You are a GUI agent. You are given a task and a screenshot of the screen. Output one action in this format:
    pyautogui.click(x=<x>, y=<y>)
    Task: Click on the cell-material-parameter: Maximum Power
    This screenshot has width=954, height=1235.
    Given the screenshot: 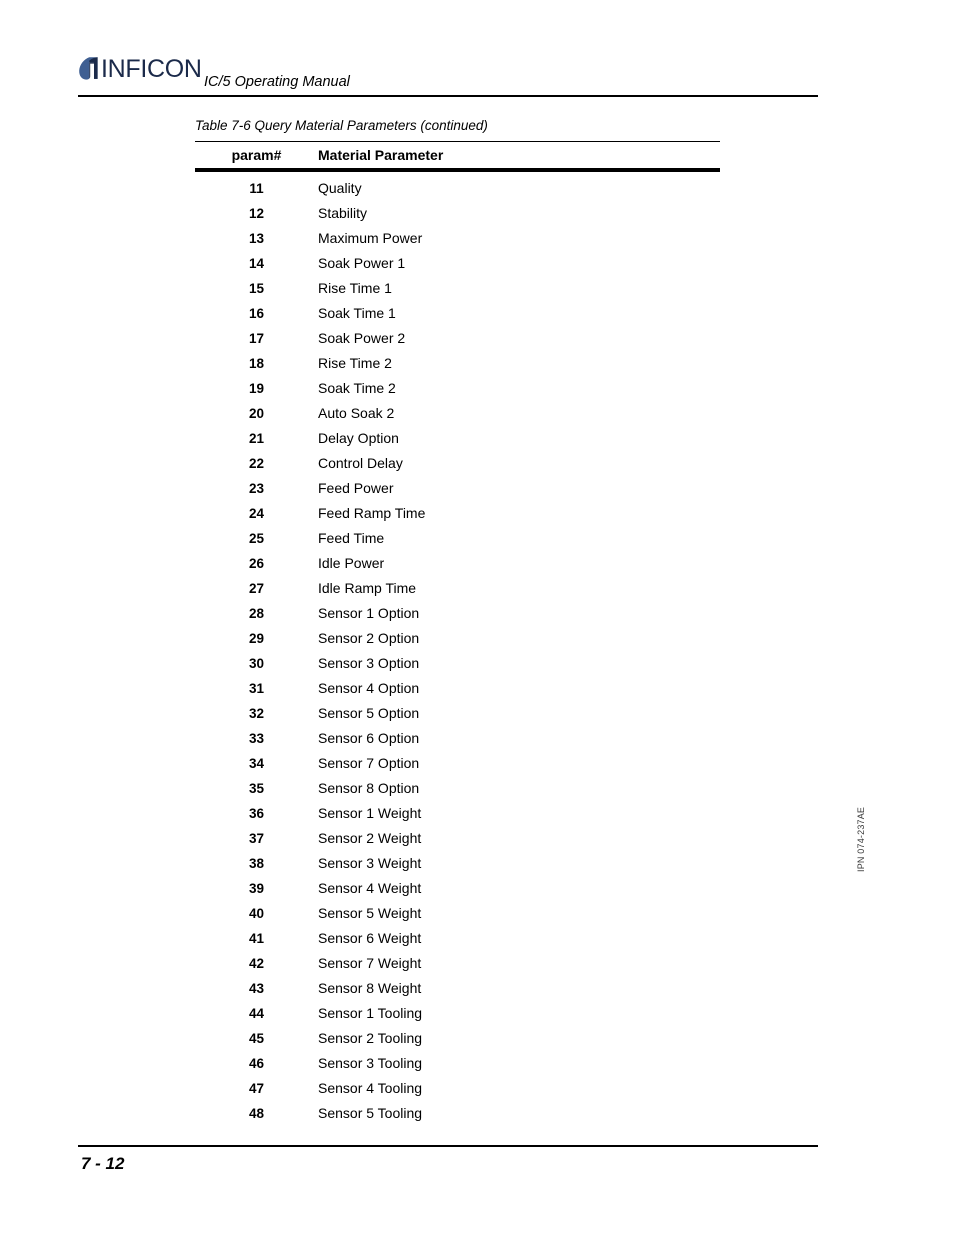 What is the action you would take?
    pyautogui.click(x=370, y=238)
    